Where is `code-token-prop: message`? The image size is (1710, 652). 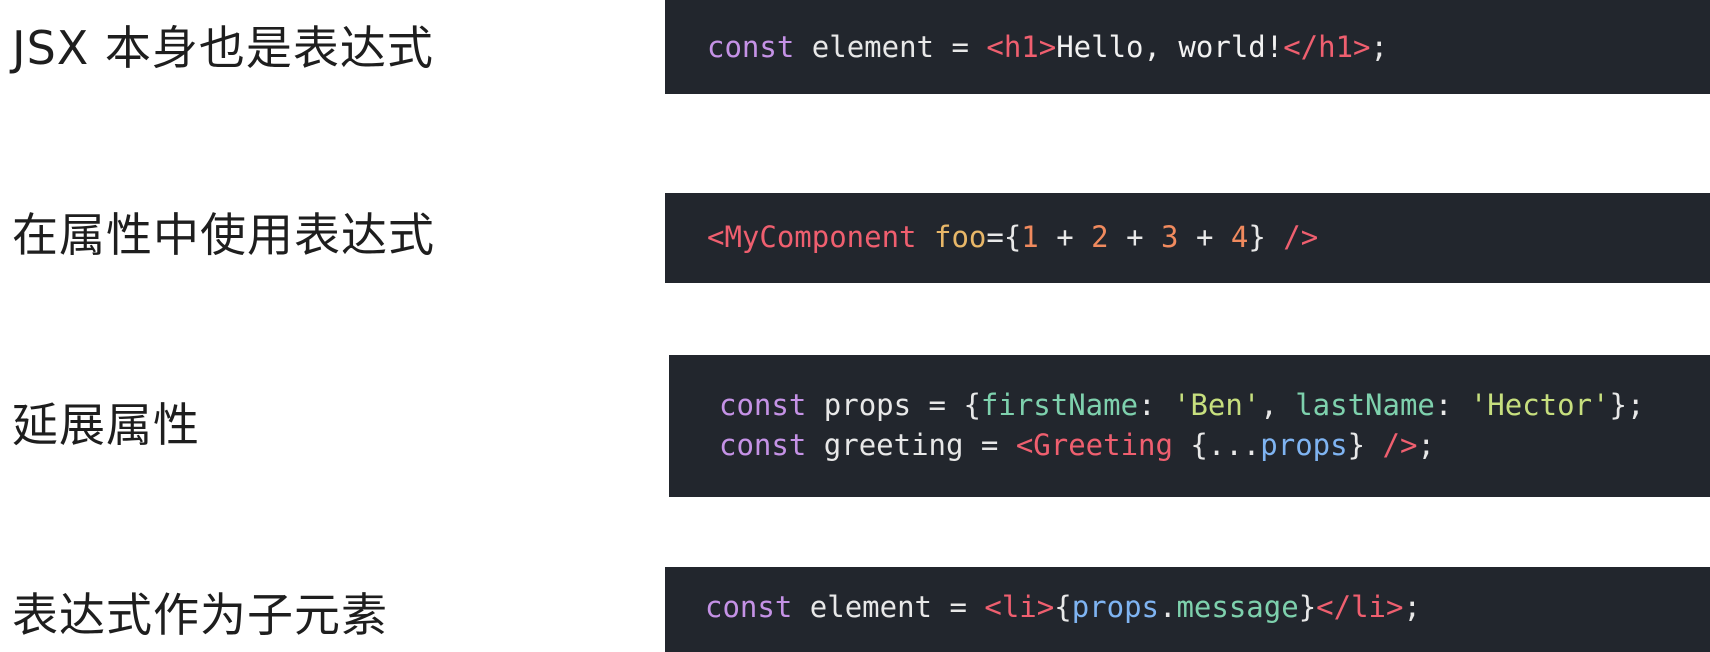
code-token-prop: message is located at coordinates (1237, 607).